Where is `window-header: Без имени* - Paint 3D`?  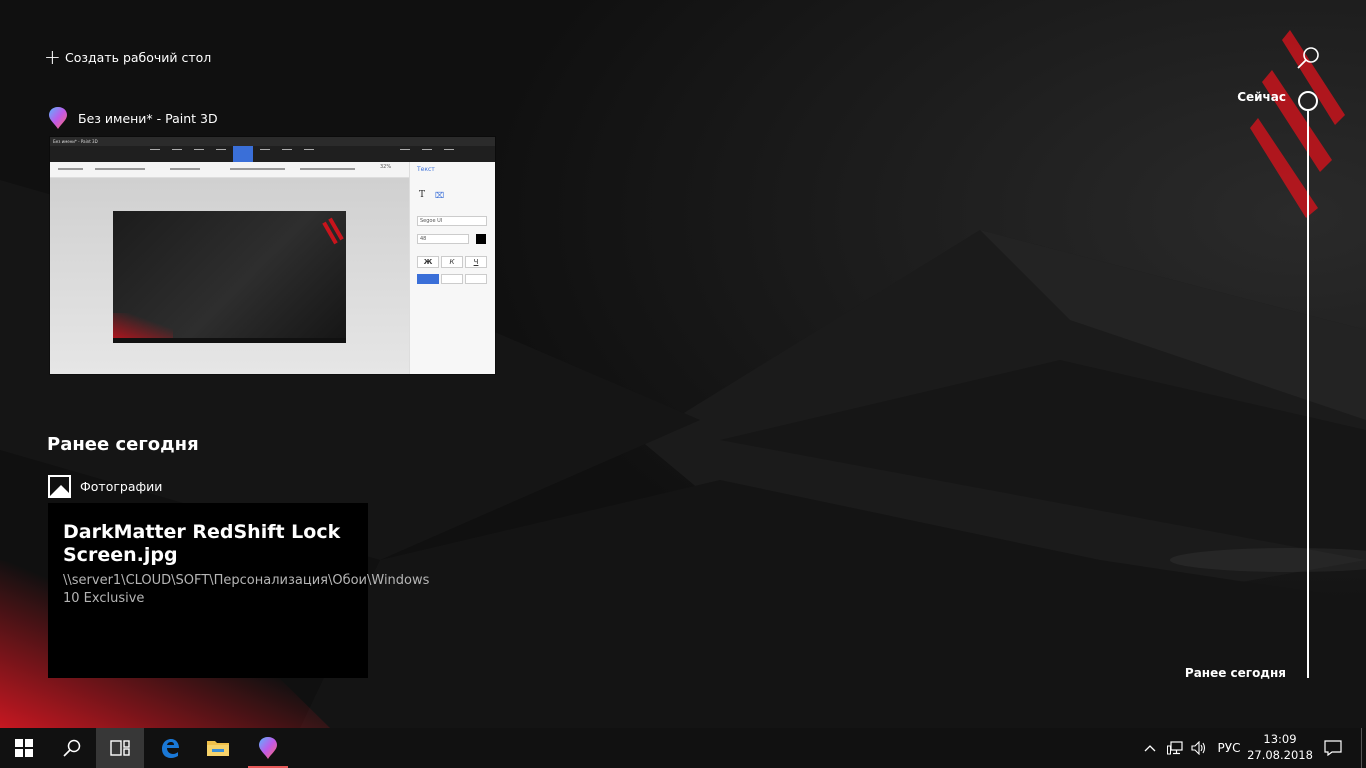 window-header: Без имени* - Paint 3D is located at coordinates (133, 118).